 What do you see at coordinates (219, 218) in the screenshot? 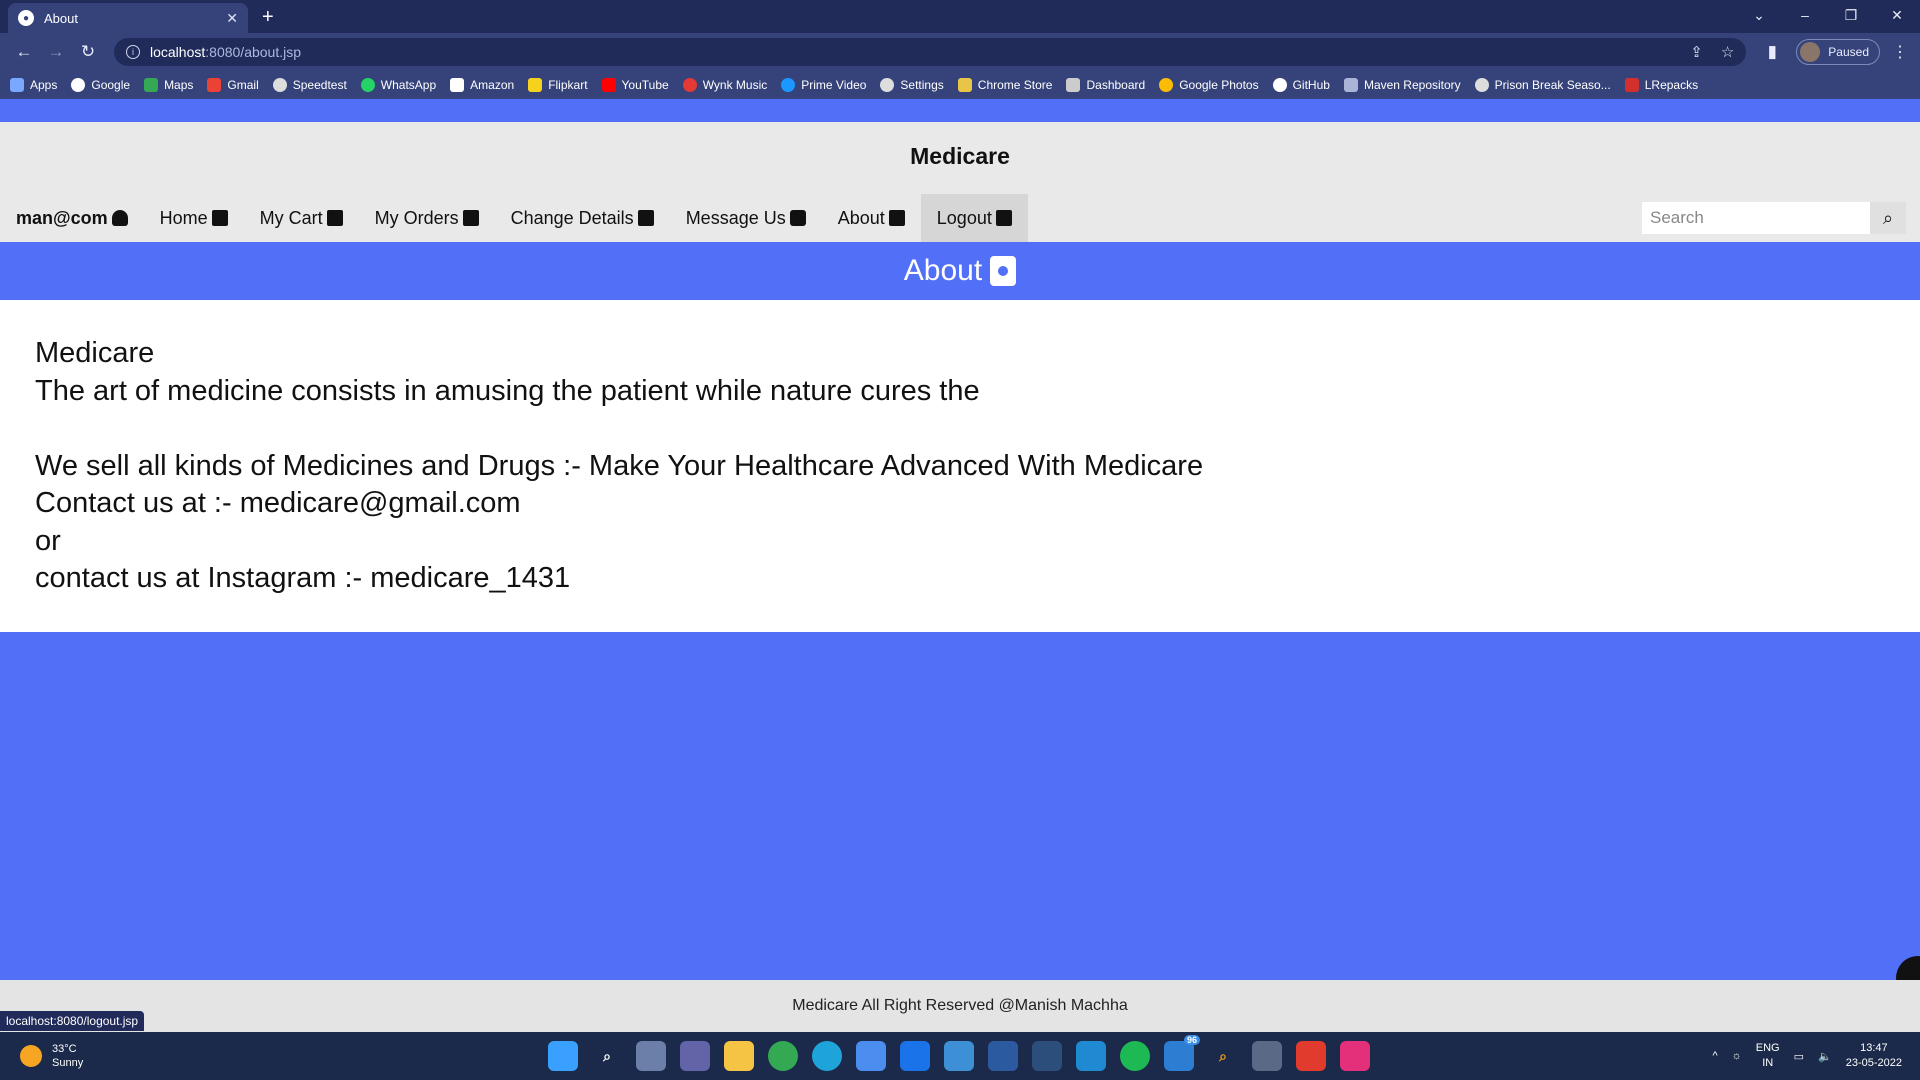
I see `bank-icon` at bounding box center [219, 218].